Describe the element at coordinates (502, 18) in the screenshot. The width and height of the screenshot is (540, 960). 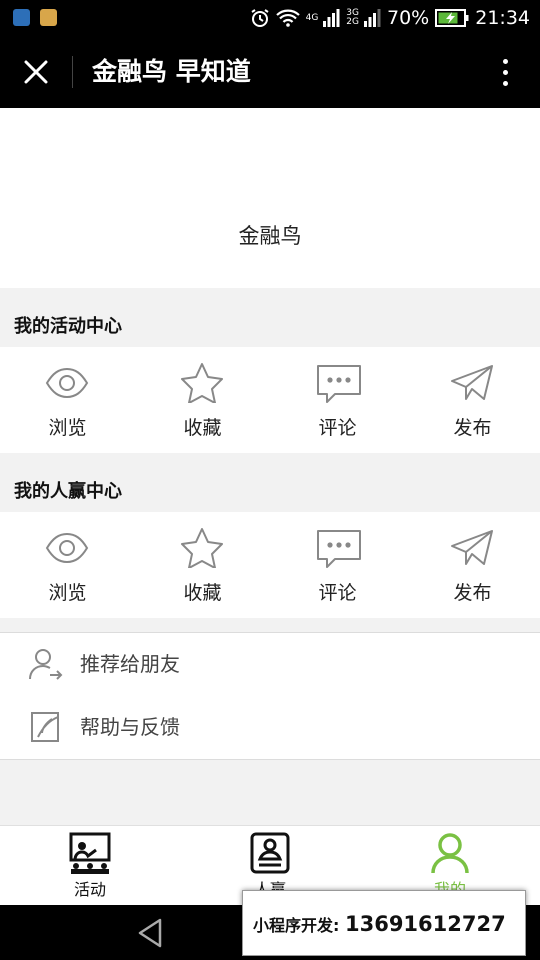
I see `status-time: 21:34` at that location.